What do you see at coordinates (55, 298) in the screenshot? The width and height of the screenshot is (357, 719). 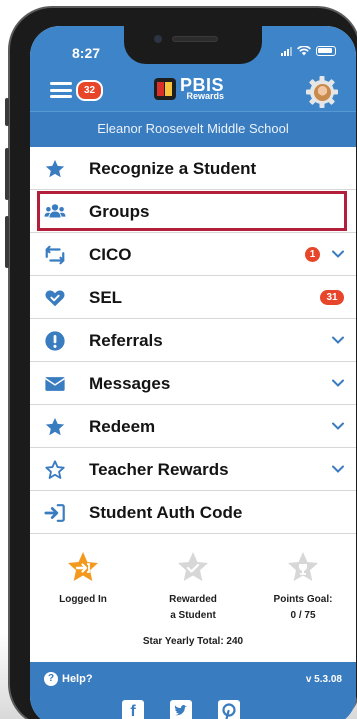 I see `heart-check-icon` at bounding box center [55, 298].